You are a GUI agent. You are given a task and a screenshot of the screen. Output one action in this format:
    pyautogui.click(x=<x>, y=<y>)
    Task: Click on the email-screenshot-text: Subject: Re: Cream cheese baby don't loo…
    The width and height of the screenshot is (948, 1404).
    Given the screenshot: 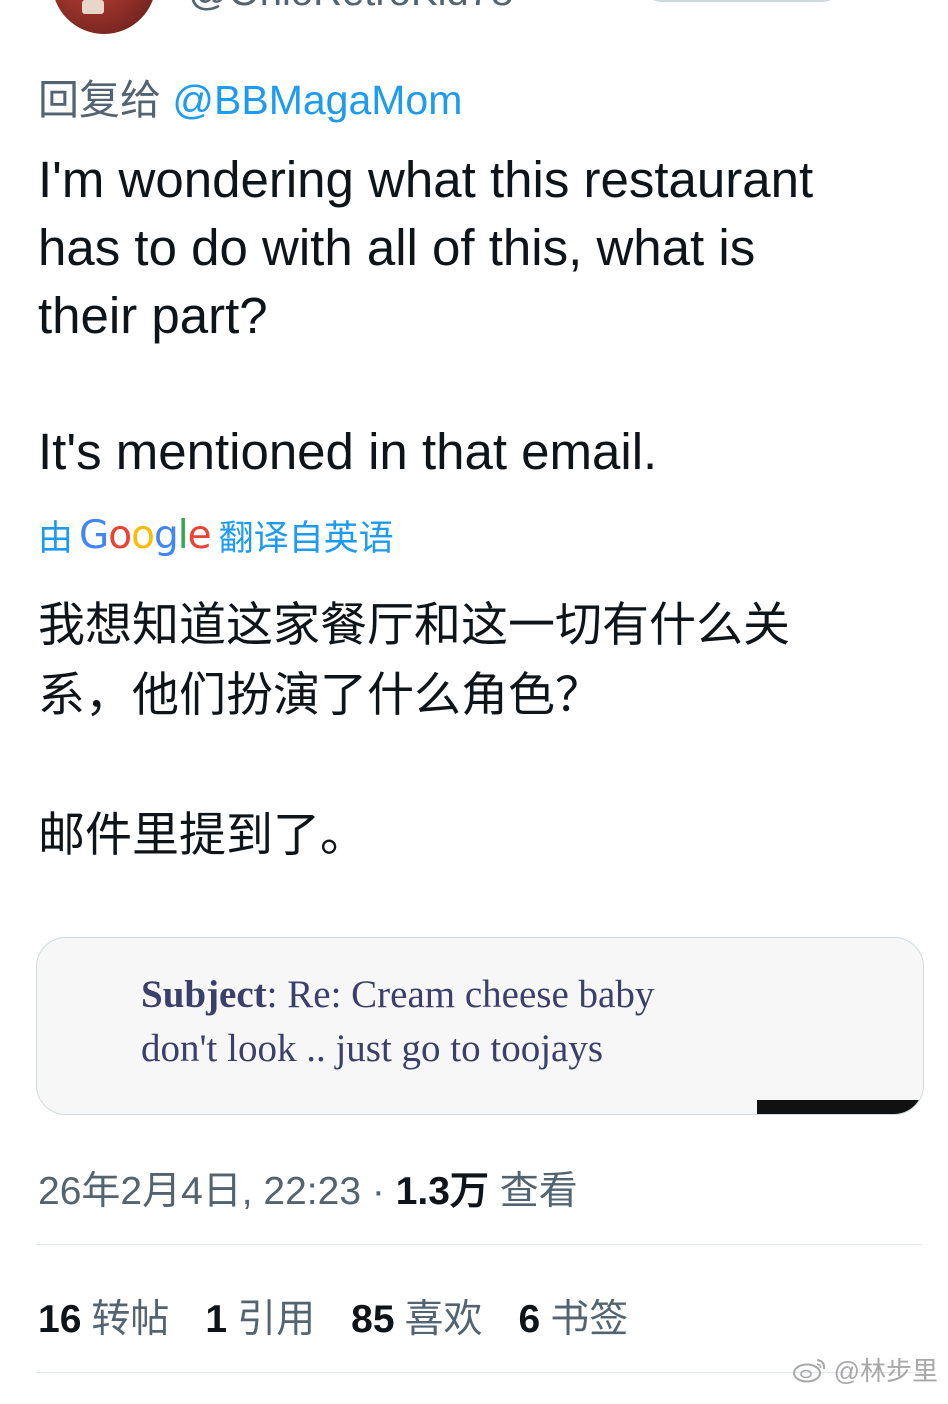 What is the action you would take?
    pyautogui.click(x=397, y=1022)
    